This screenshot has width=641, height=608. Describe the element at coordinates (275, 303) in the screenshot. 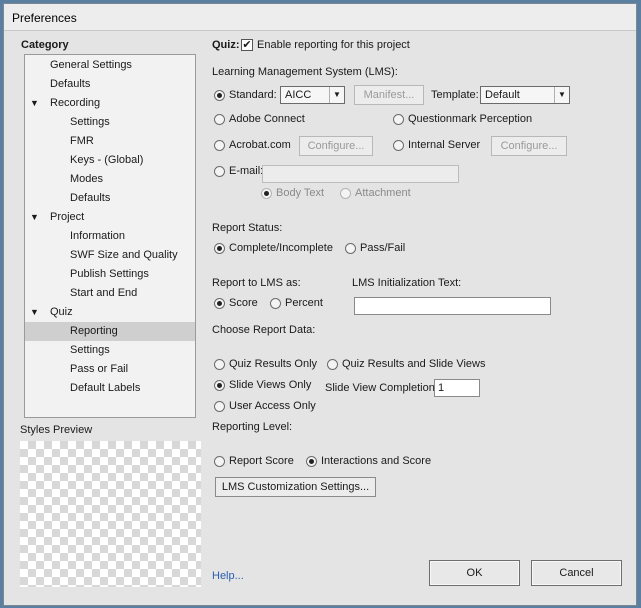

I see `percent-radio` at that location.